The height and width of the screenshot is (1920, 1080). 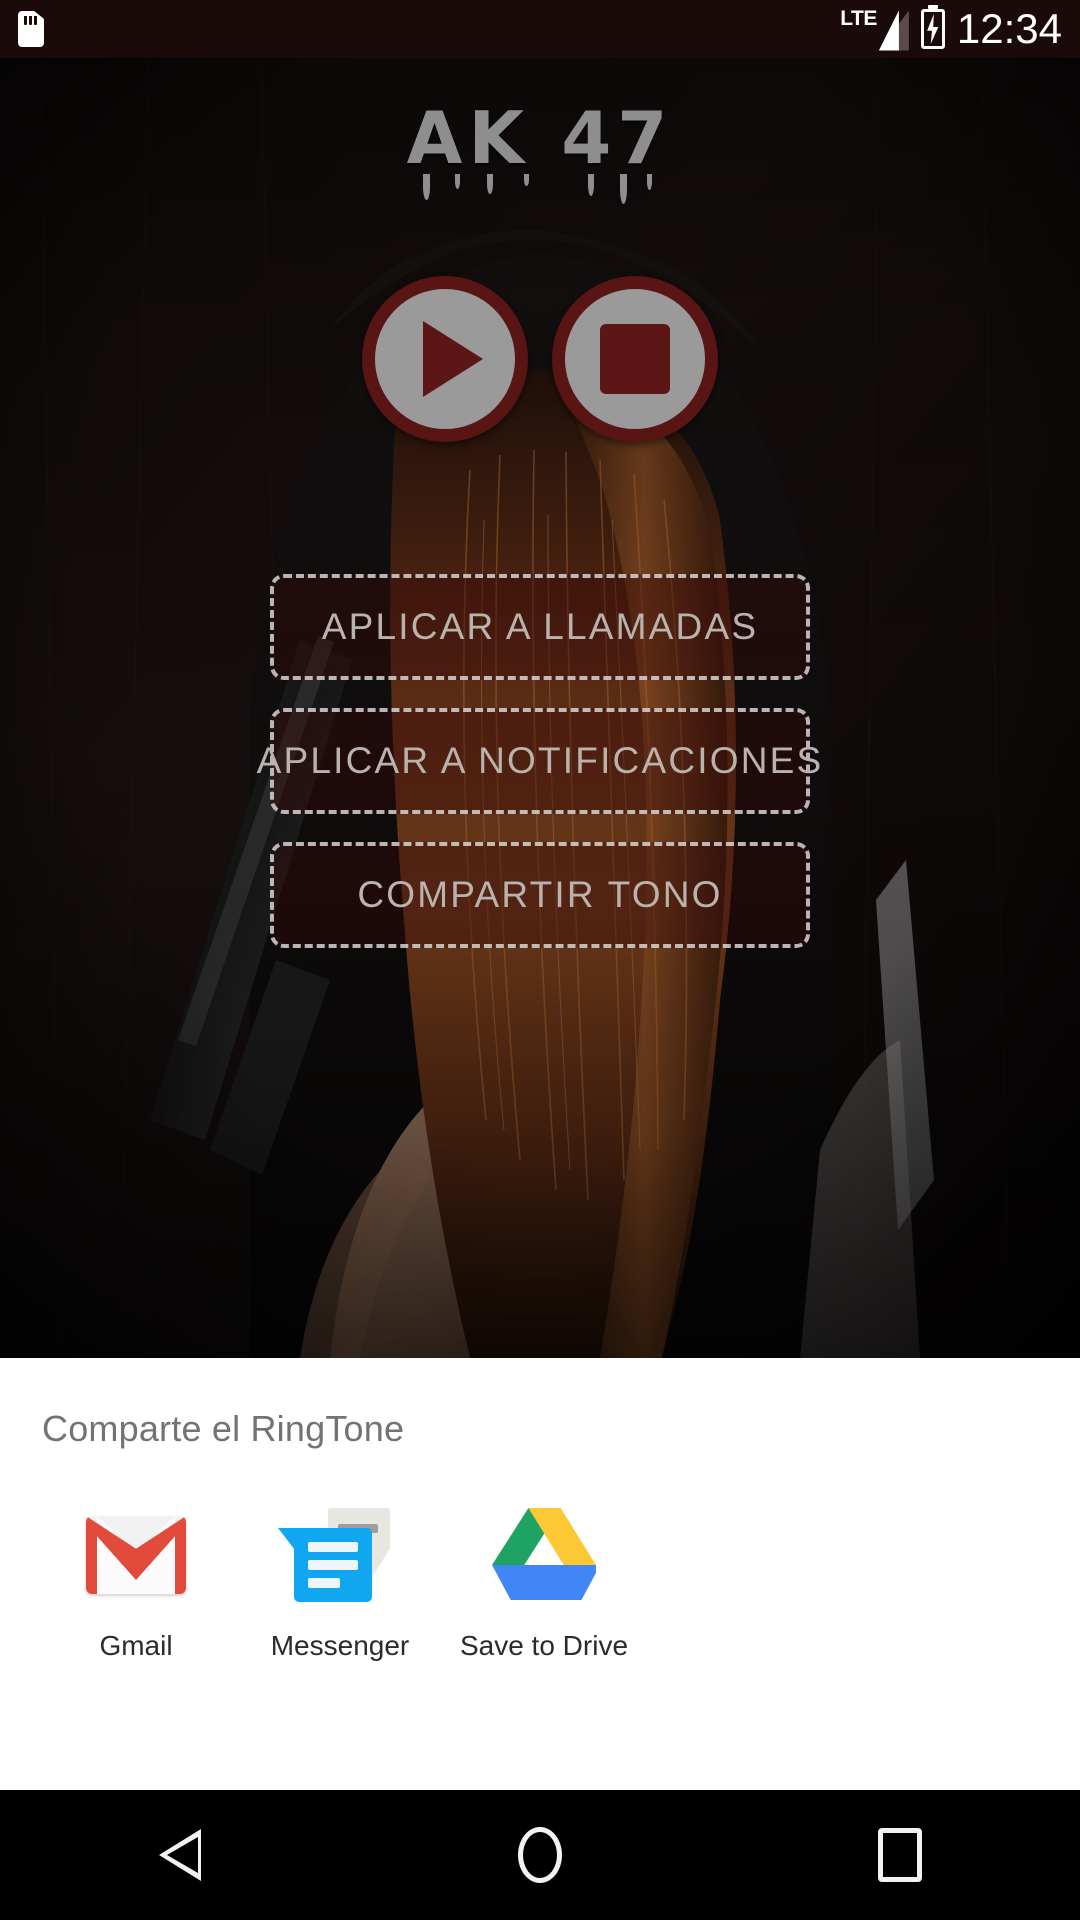 What do you see at coordinates (136, 1645) in the screenshot?
I see `share-target-gmail-label: Gmail` at bounding box center [136, 1645].